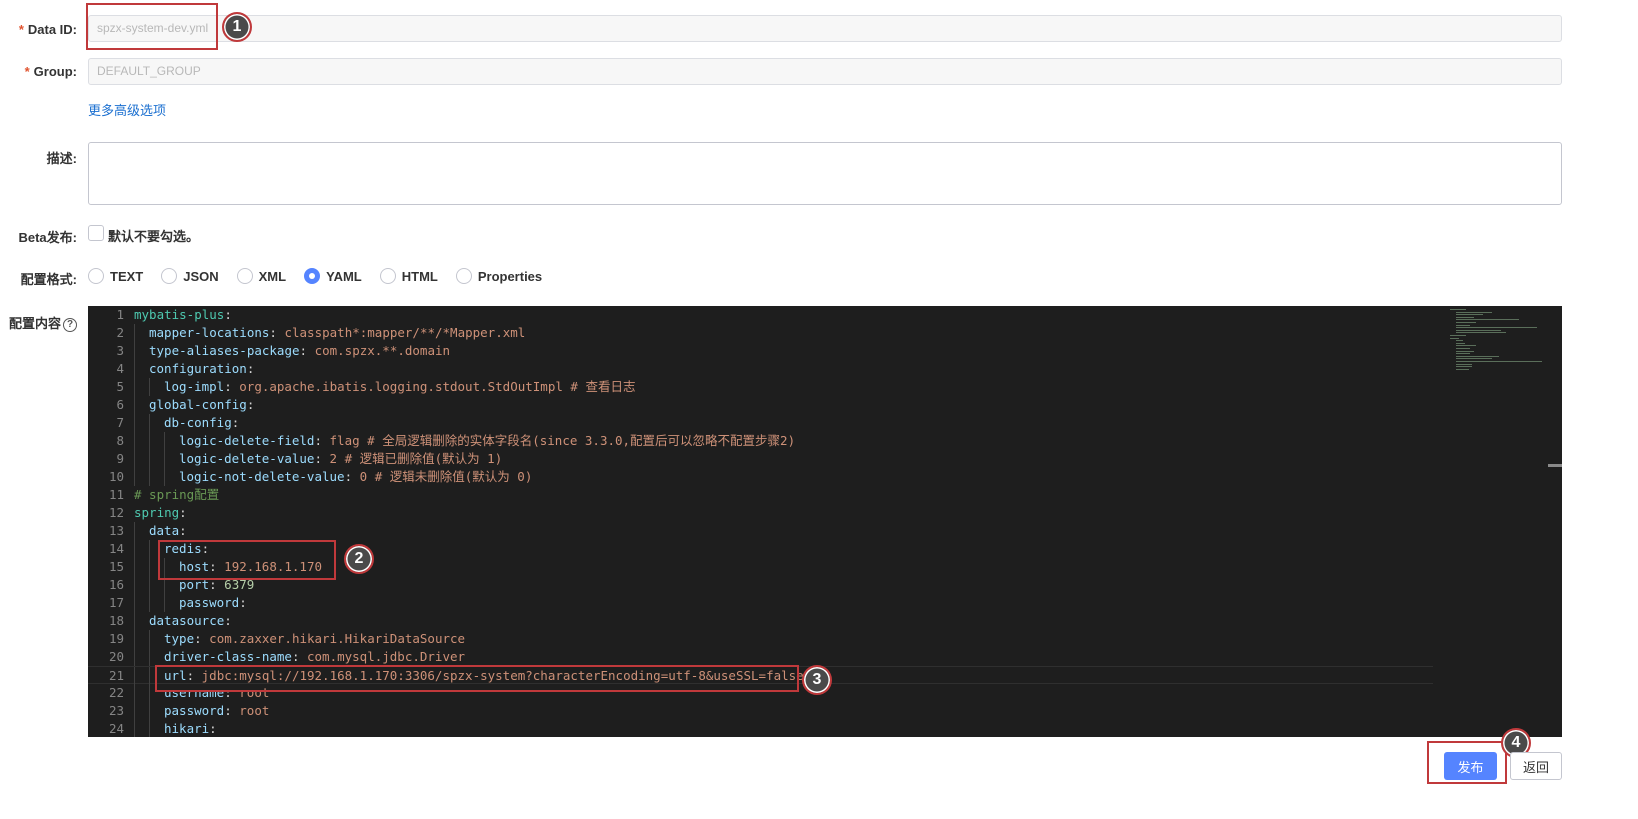  I want to click on code-line: 11 # spring配置, so click(760, 495).